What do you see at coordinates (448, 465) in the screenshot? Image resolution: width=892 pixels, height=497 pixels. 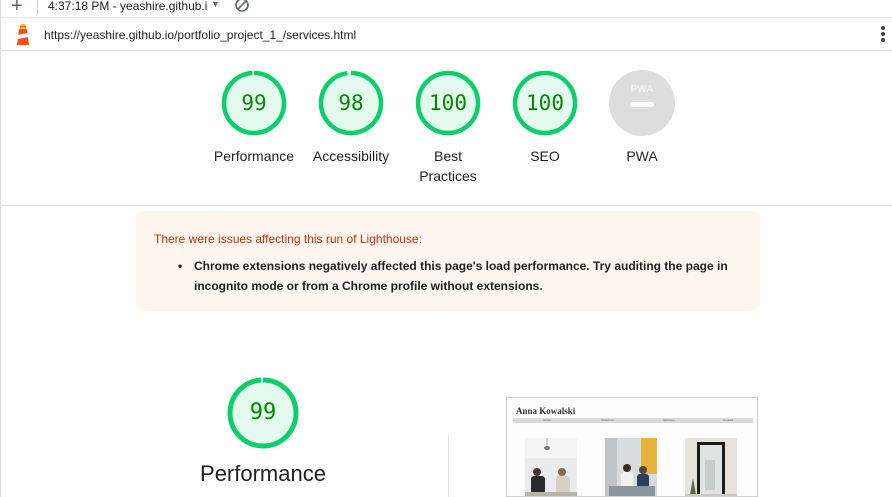 I see `vertical-divider` at bounding box center [448, 465].